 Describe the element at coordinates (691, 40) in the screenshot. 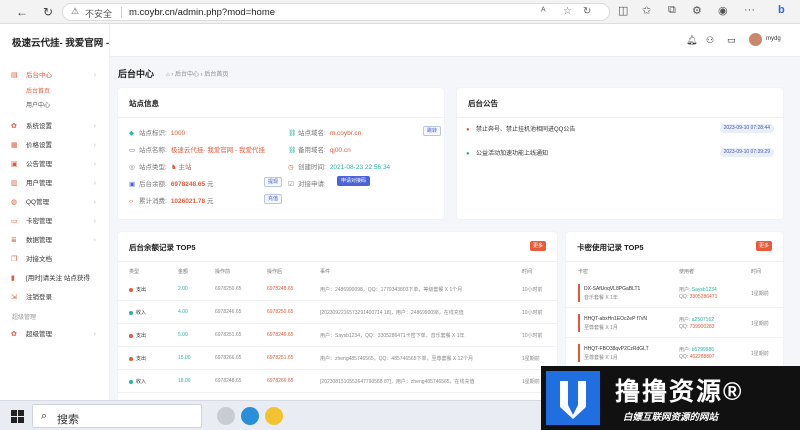

I see `bell-icon: 🔔︎` at that location.